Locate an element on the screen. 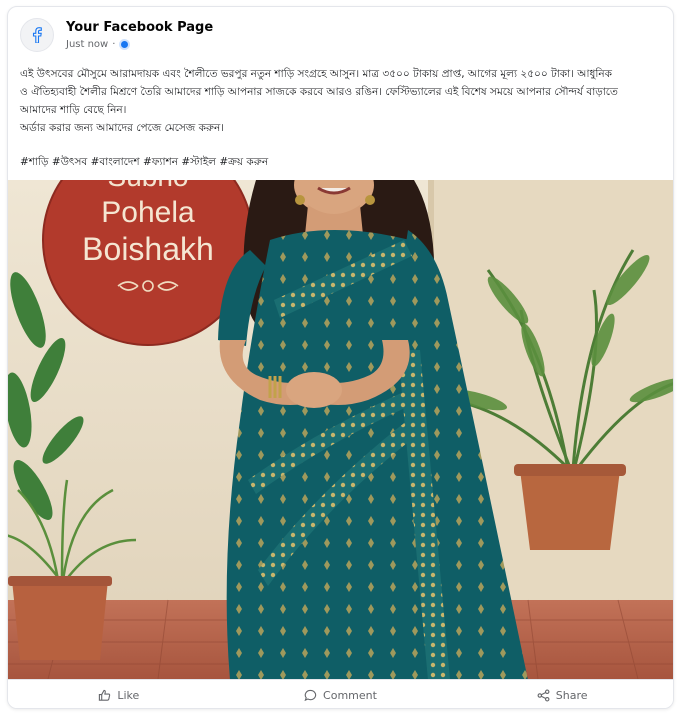 This screenshot has height=716, width=680. facebook-f-icon is located at coordinates (37, 35).